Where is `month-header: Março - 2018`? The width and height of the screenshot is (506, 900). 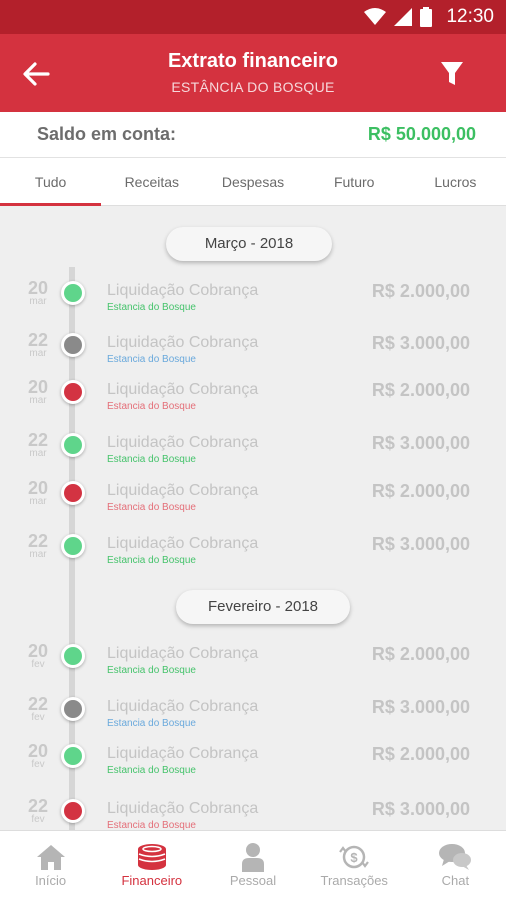
month-header: Março - 2018 is located at coordinates (249, 244).